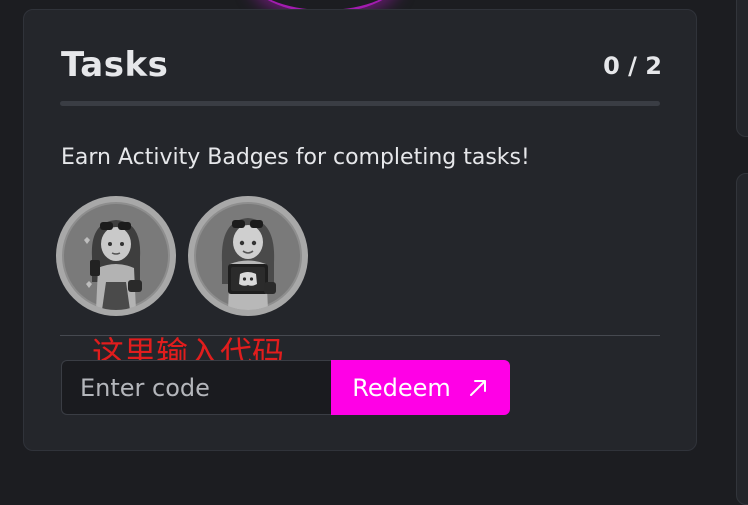 Image resolution: width=748 pixels, height=505 pixels. Describe the element at coordinates (478, 388) in the screenshot. I see `arrow-up-right-icon` at that location.